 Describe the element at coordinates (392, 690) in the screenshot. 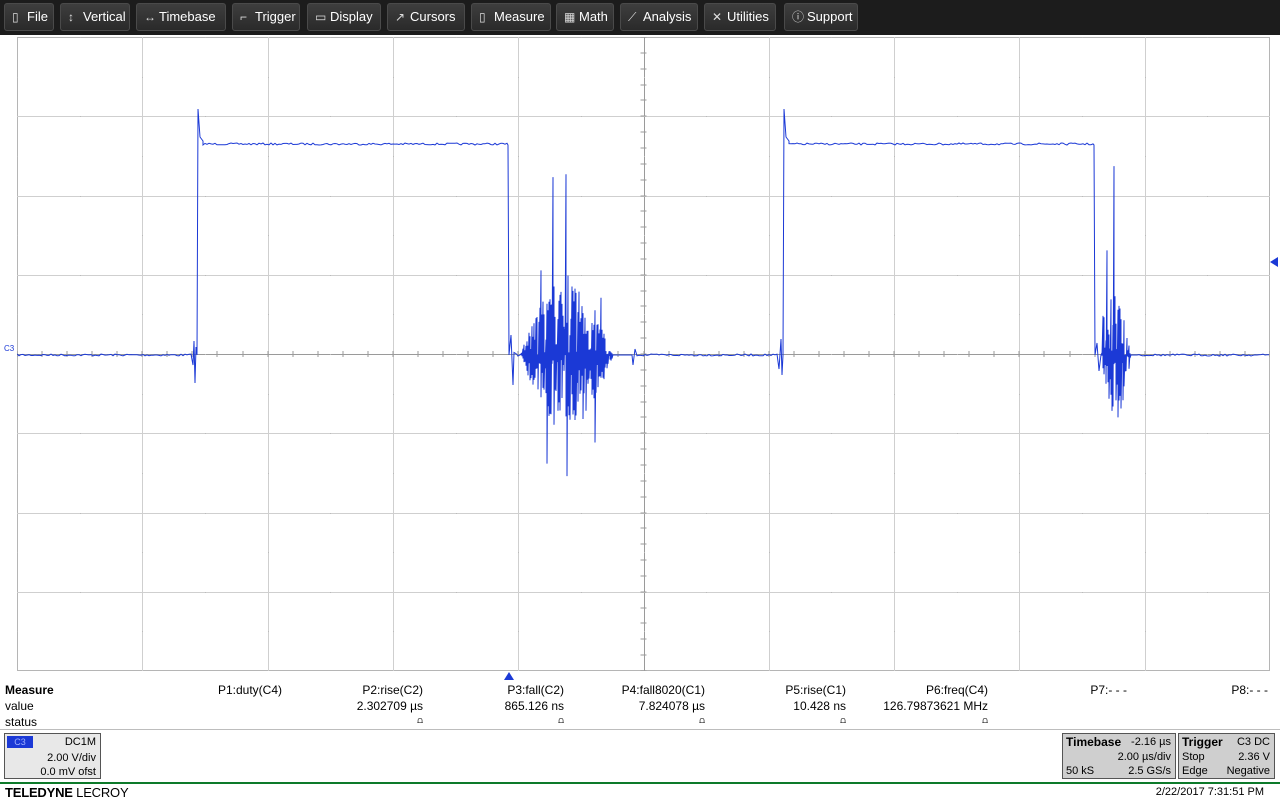

I see `param-name-p2: P2:rise(C2)` at that location.